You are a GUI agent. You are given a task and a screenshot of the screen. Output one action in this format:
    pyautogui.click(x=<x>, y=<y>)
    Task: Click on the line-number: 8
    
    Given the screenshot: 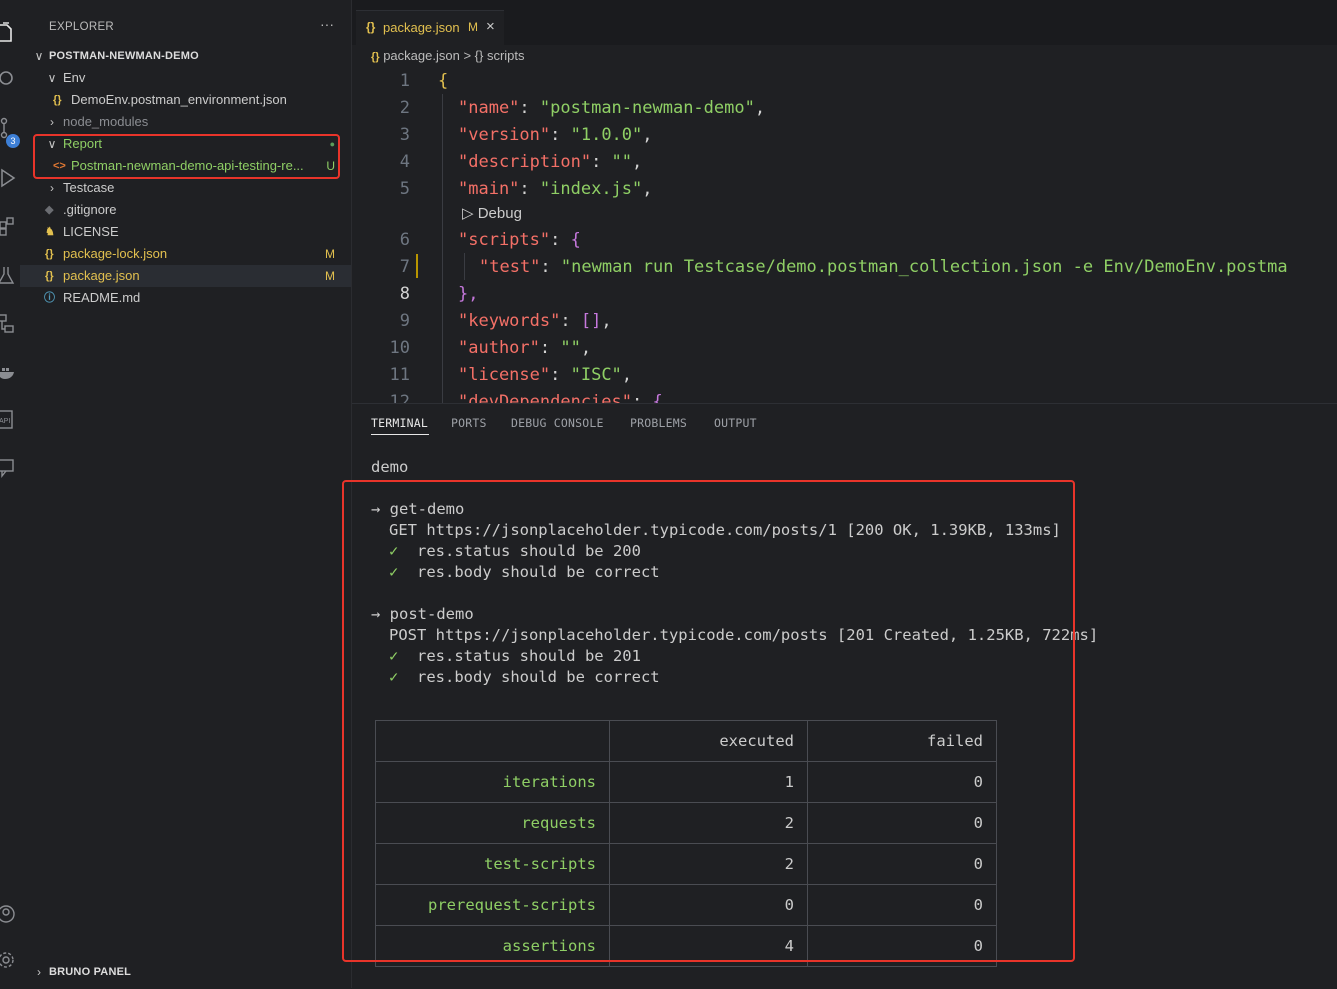 What is the action you would take?
    pyautogui.click(x=404, y=294)
    